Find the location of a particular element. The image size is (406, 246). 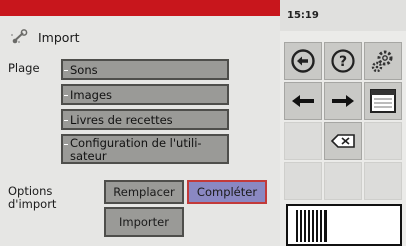

help-icon: ? is located at coordinates (343, 61).